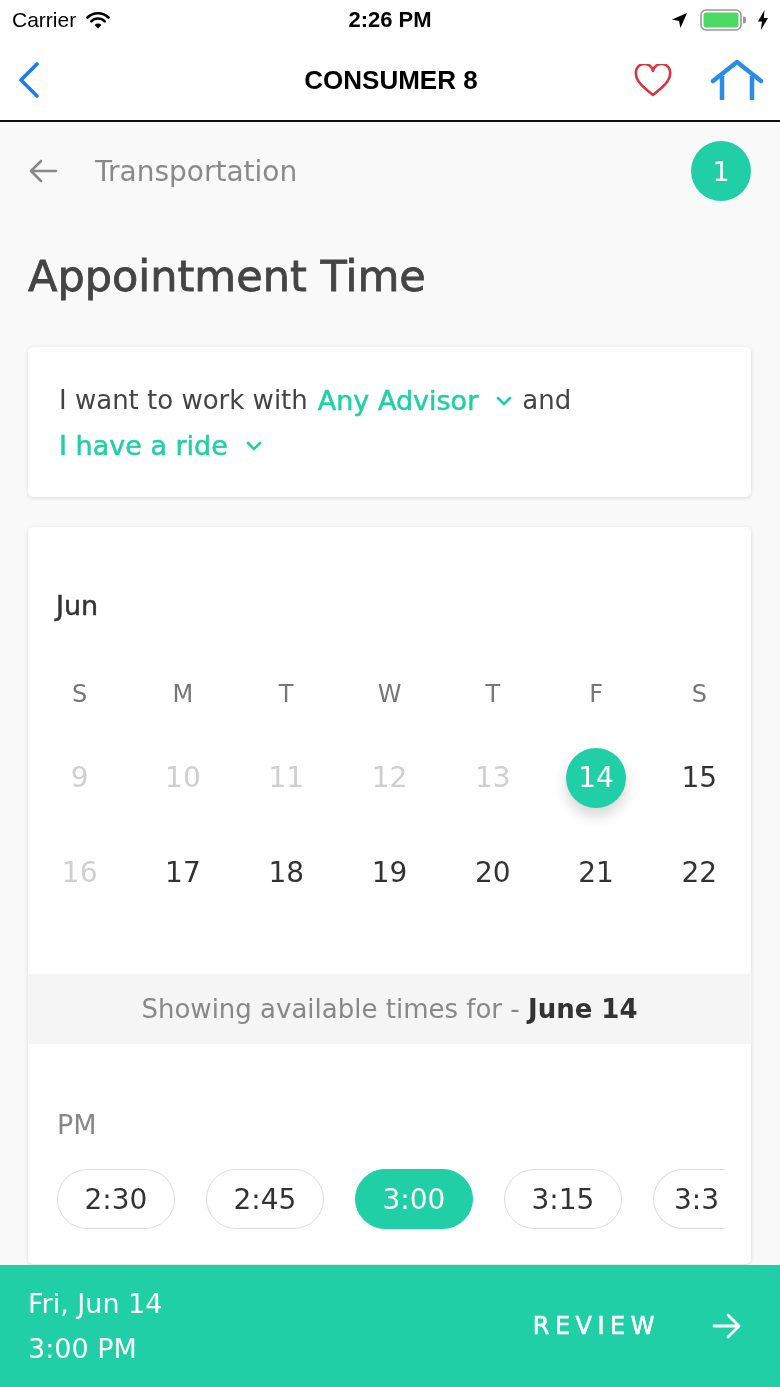  I want to click on preference-text: and, so click(547, 400).